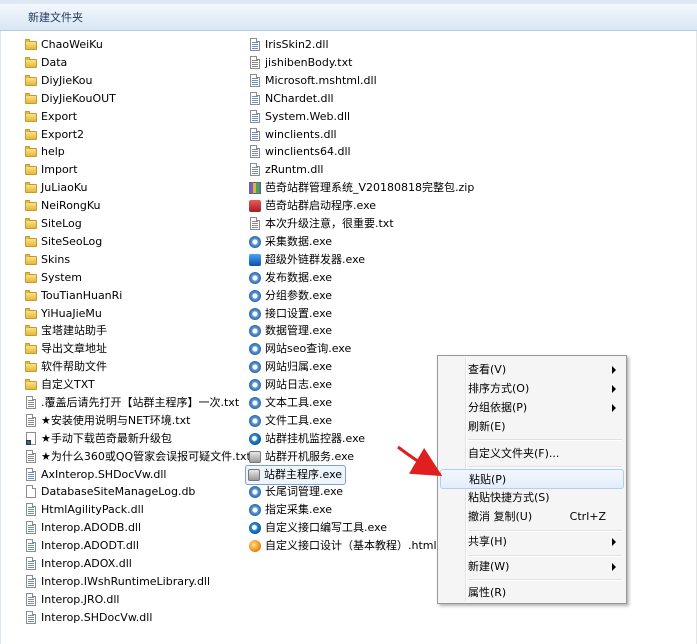 The height and width of the screenshot is (644, 697). Describe the element at coordinates (109, 492) in the screenshot. I see `file-item: DatabaseSiteManageLog.db` at that location.